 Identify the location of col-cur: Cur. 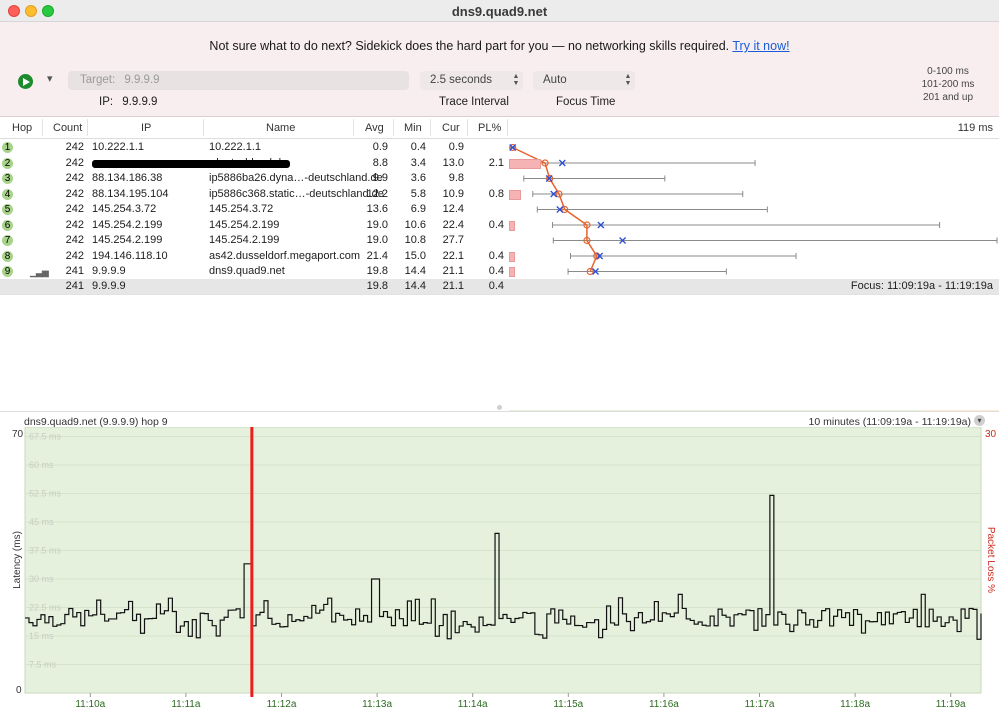
(451, 128).